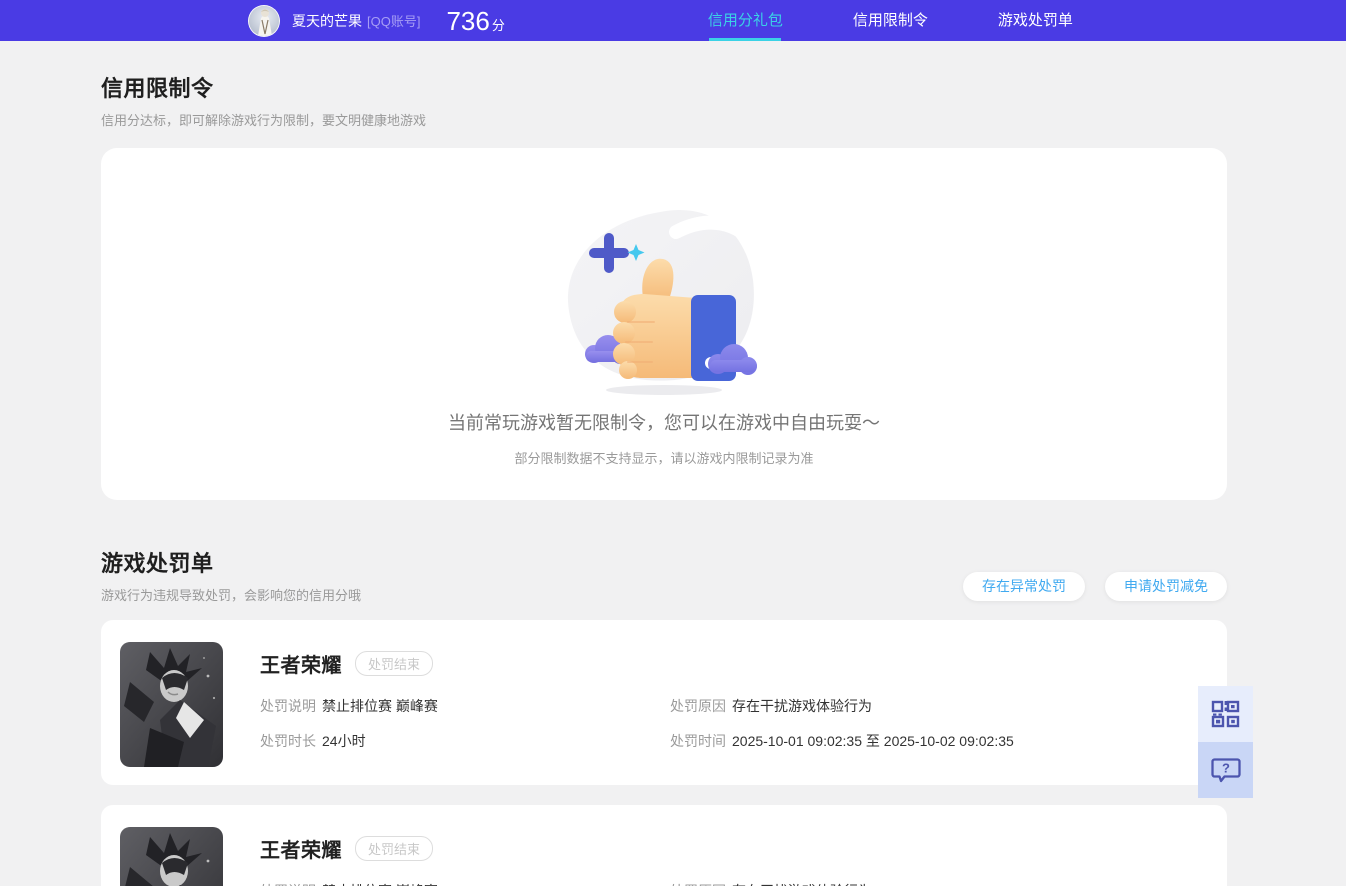  I want to click on credit-score: 736 分, so click(475, 21).